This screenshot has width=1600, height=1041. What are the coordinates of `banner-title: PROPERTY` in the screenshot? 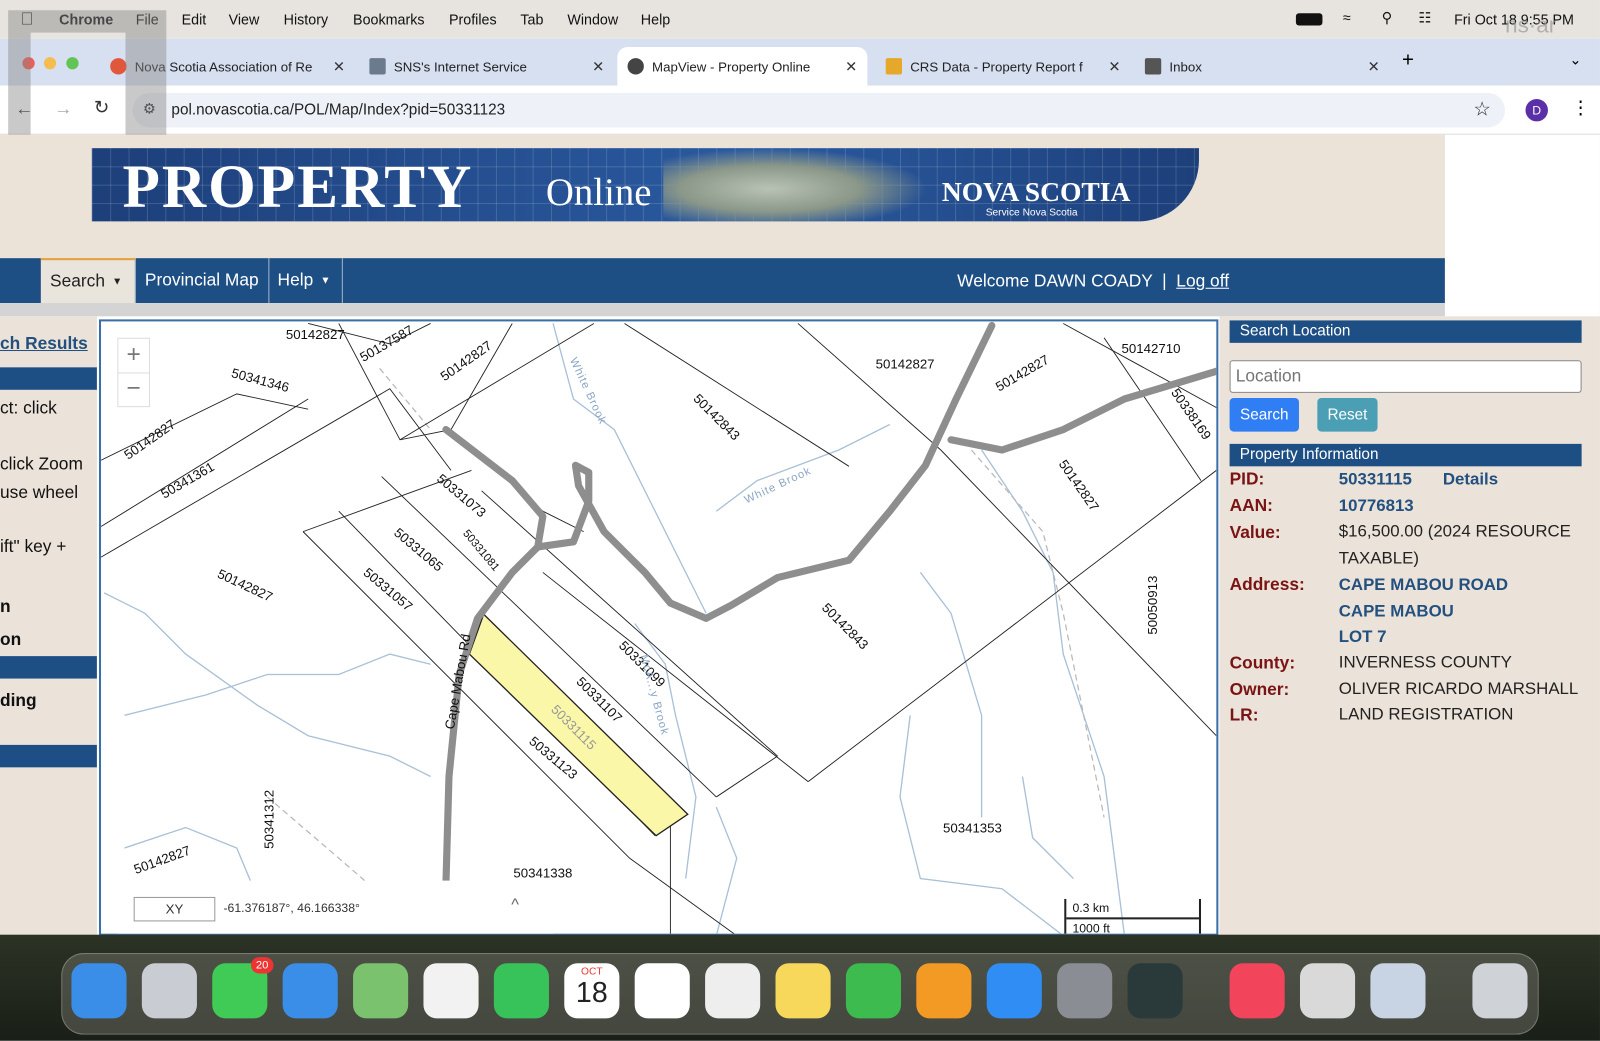 It's located at (298, 187).